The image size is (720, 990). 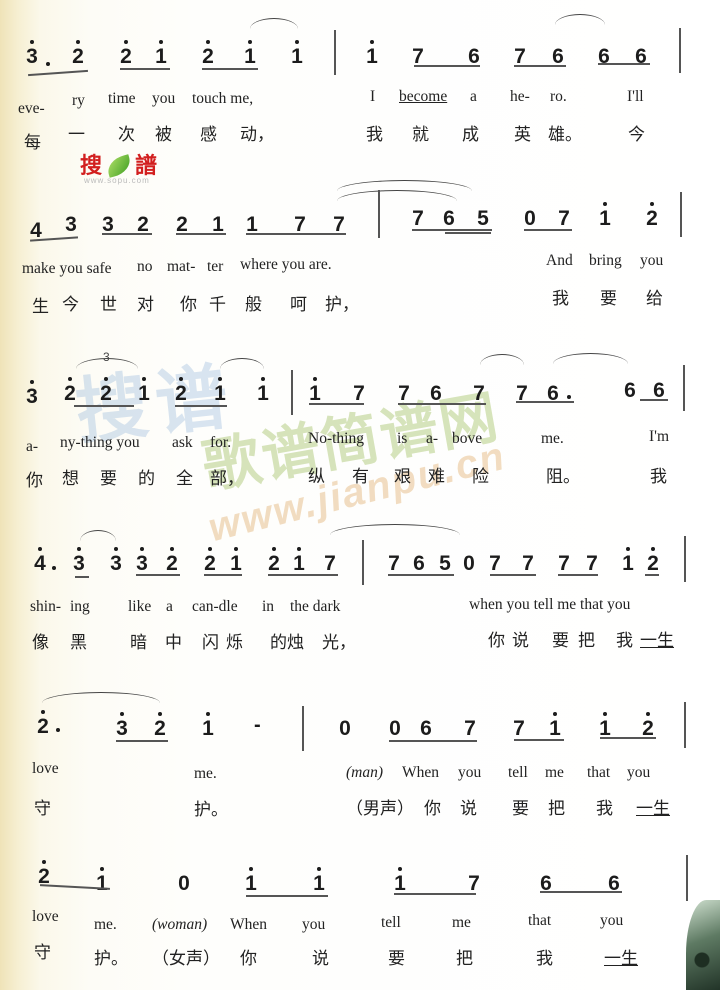 What do you see at coordinates (45, 916) in the screenshot?
I see `lyric: love` at bounding box center [45, 916].